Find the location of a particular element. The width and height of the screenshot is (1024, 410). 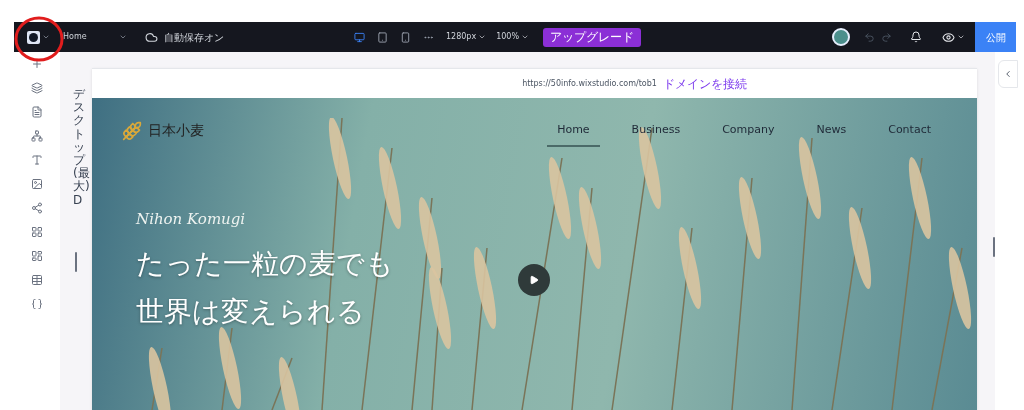

nav-link: Home is located at coordinates (573, 134).